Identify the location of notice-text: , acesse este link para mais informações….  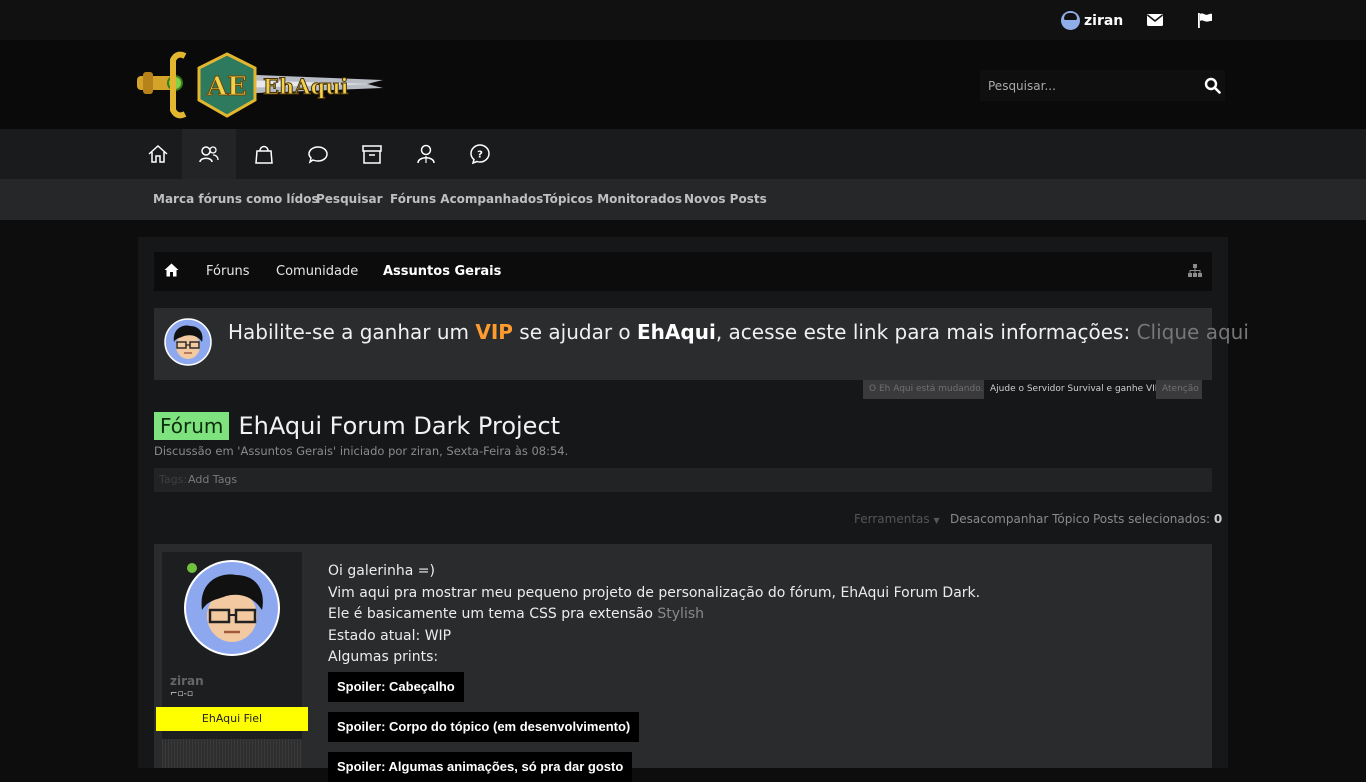
(926, 332).